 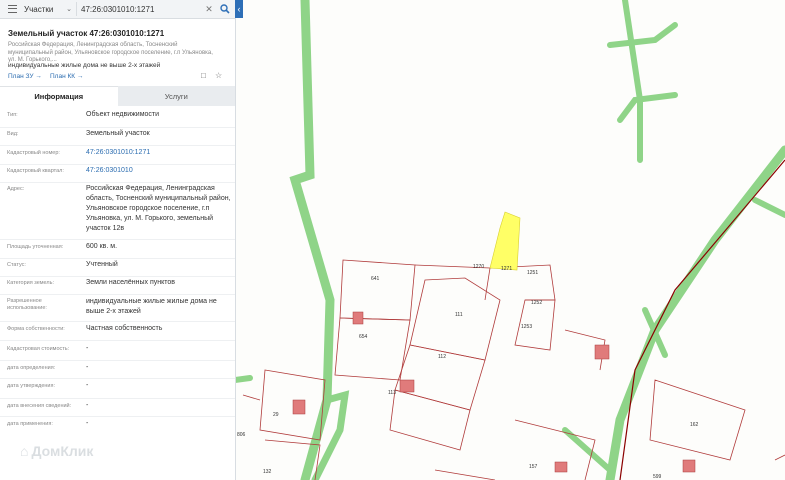 I want to click on field-label: Кадастровый квартал:, so click(x=35, y=171).